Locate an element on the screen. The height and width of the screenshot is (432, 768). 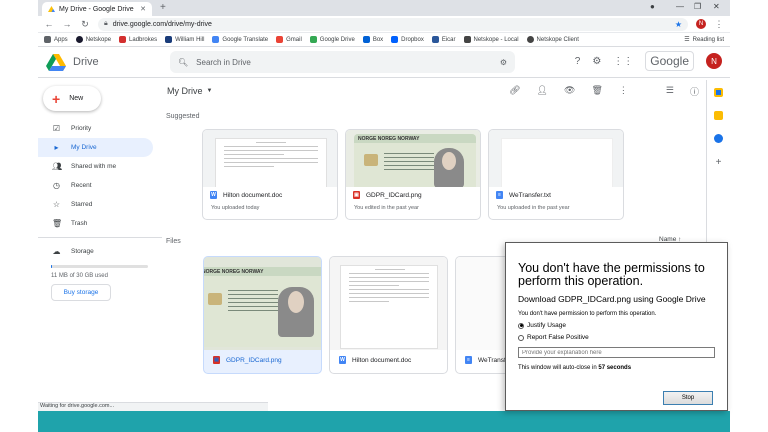
url-text: drive.google.com/drive/my-drive is located at coordinates (162, 24).